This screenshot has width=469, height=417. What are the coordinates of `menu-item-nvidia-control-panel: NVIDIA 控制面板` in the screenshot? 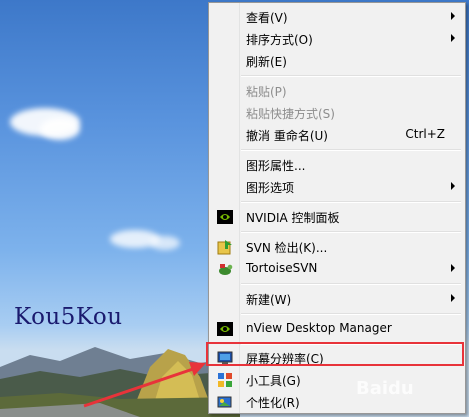 It's located at (337, 217).